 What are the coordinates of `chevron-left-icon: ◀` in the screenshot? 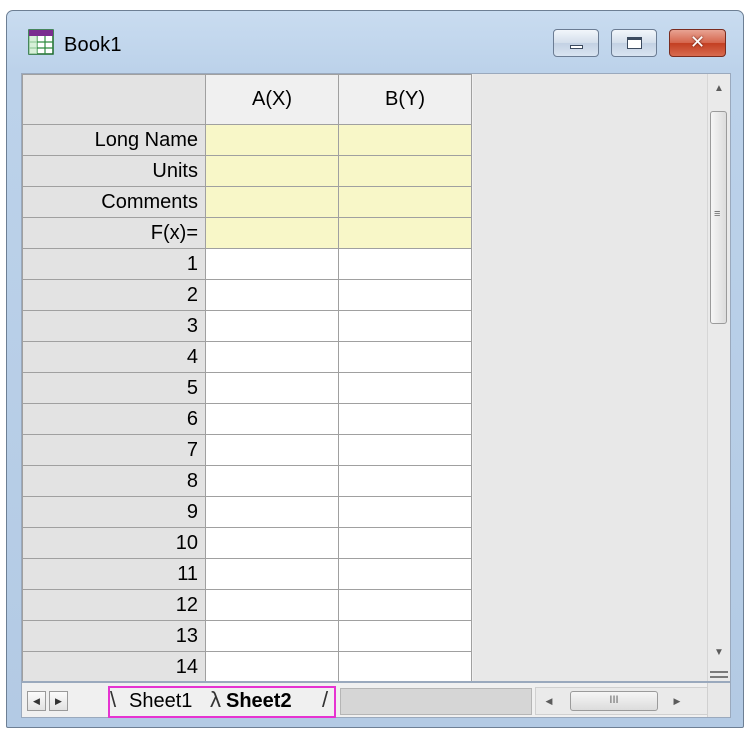 It's located at (36, 701).